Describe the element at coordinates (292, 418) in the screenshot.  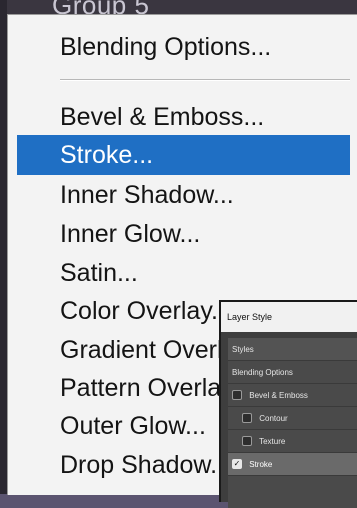
I see `contour-row: Contour` at that location.